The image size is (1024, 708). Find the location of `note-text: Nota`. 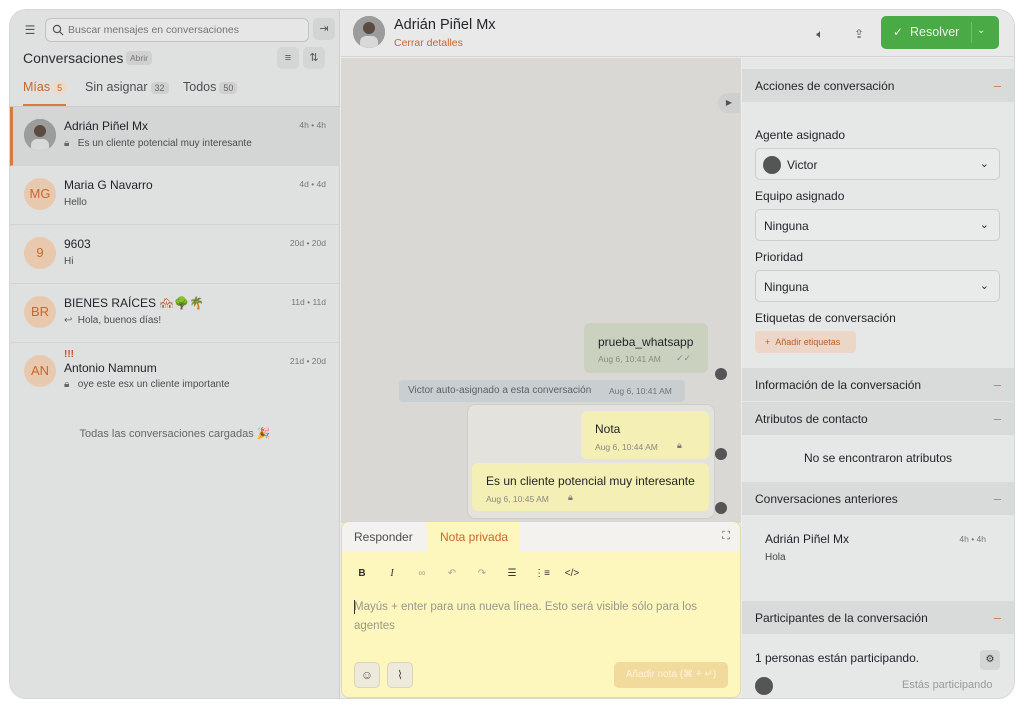

note-text: Nota is located at coordinates (608, 429).